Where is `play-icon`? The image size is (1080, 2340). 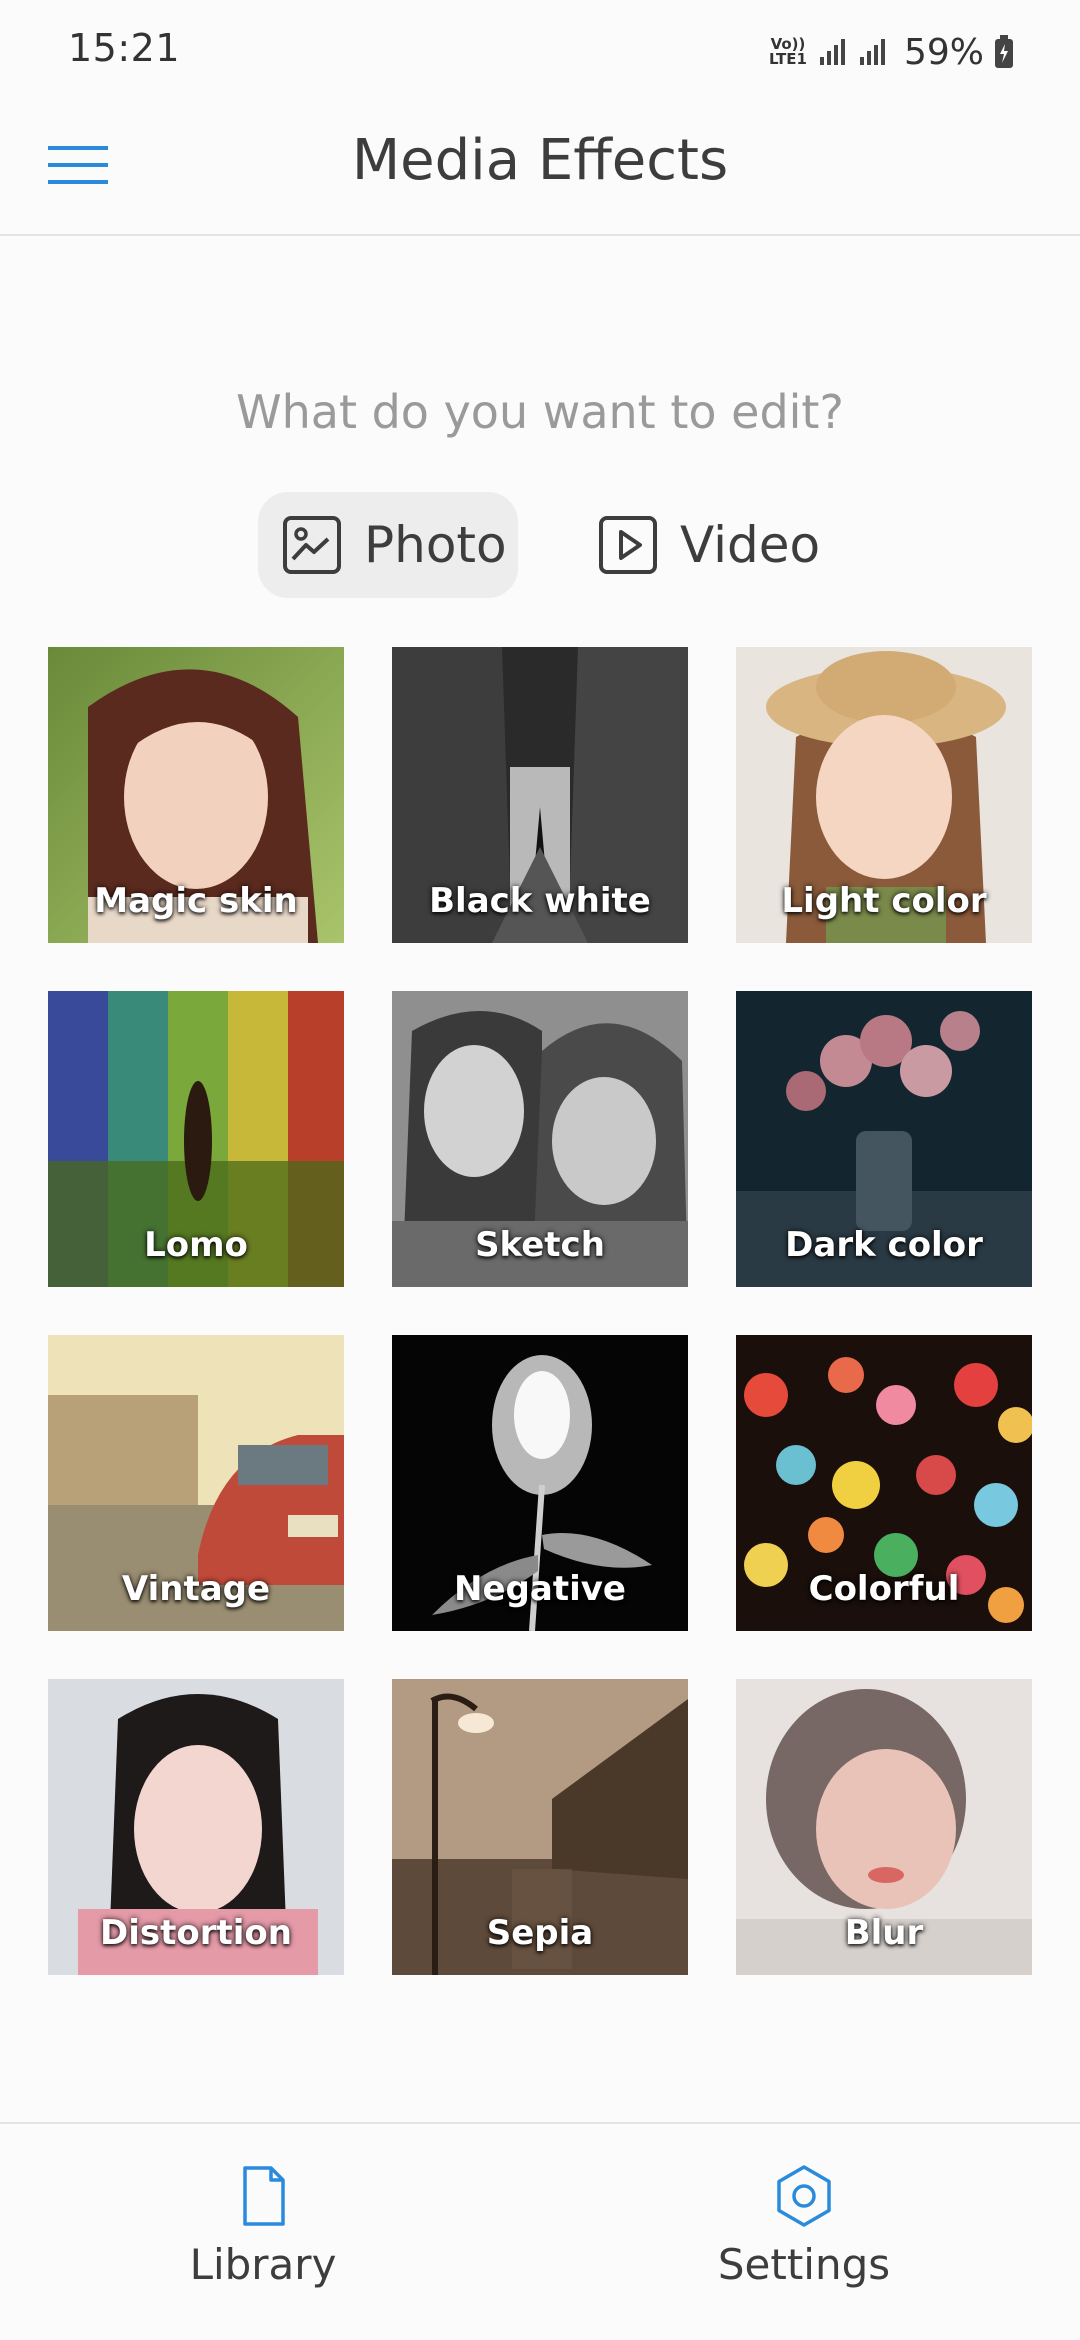
play-icon is located at coordinates (628, 545).